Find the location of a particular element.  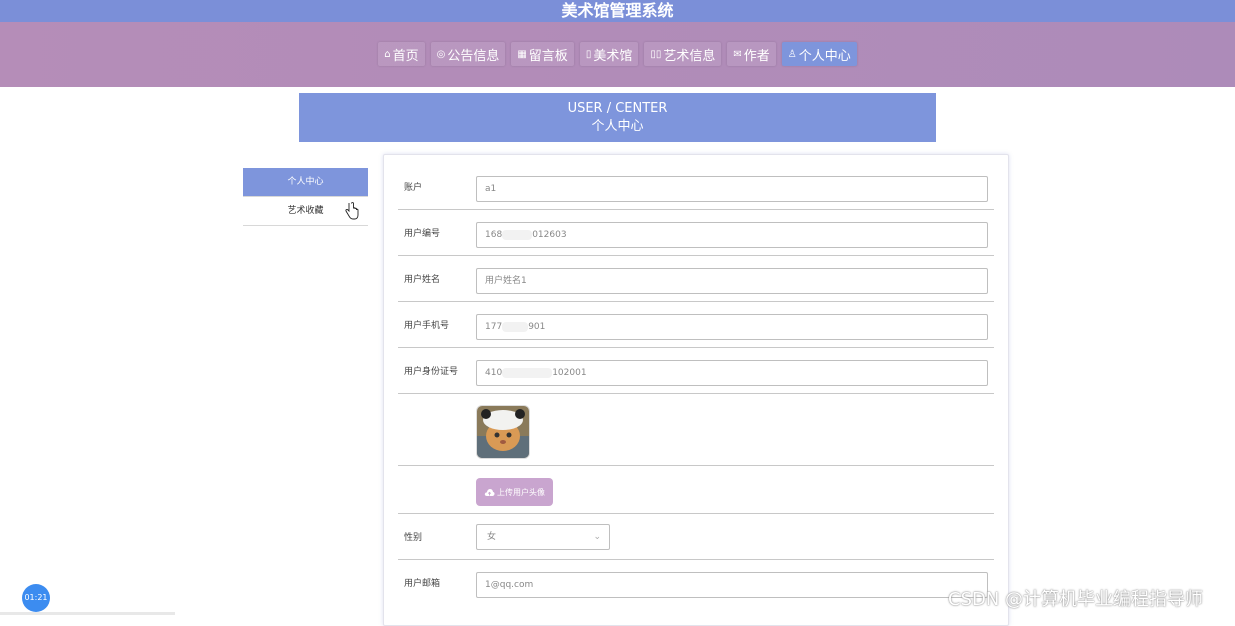

section-header-en: USER / CENTER is located at coordinates (617, 108).